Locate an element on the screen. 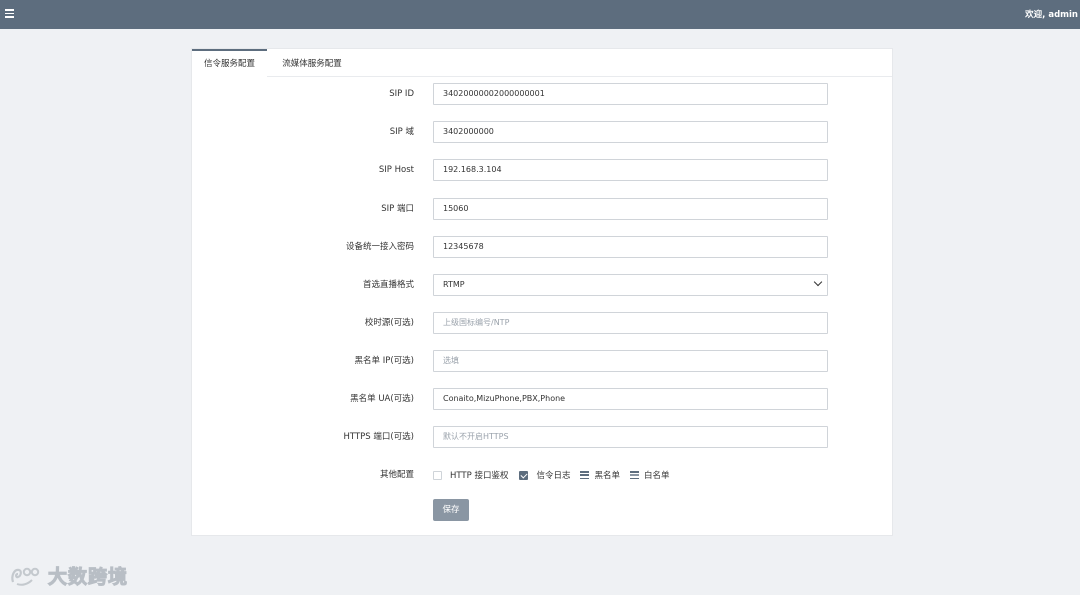 This screenshot has width=1080, height=595. sip-id-label: SIP ID is located at coordinates (401, 94).